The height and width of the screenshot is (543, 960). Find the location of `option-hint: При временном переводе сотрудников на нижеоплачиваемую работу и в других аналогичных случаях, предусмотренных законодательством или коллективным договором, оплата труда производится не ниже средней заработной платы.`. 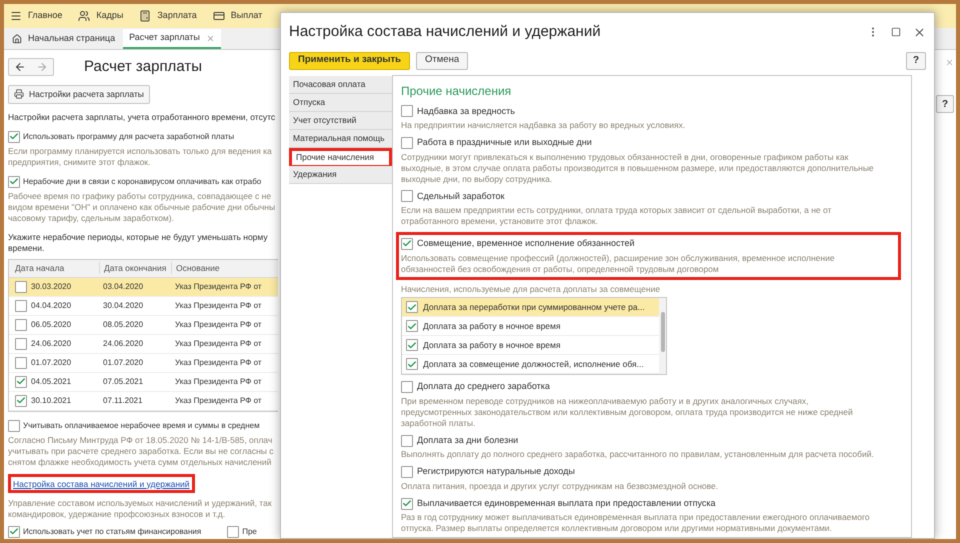

option-hint: При временном переводе сотрудников на нижеоплачиваемую работу и в других аналогичных случаях, предусмотренных законодательством или коллективным договором, оплата труда производится не ниже средней заработной платы. is located at coordinates (627, 412).